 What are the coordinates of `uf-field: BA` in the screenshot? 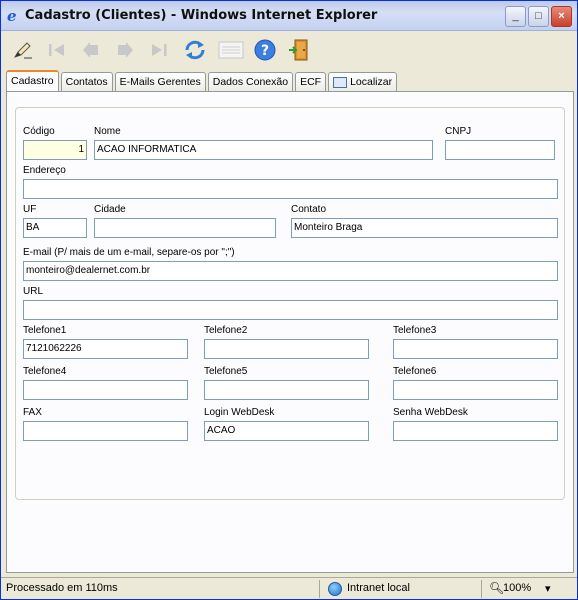 It's located at (55, 228).